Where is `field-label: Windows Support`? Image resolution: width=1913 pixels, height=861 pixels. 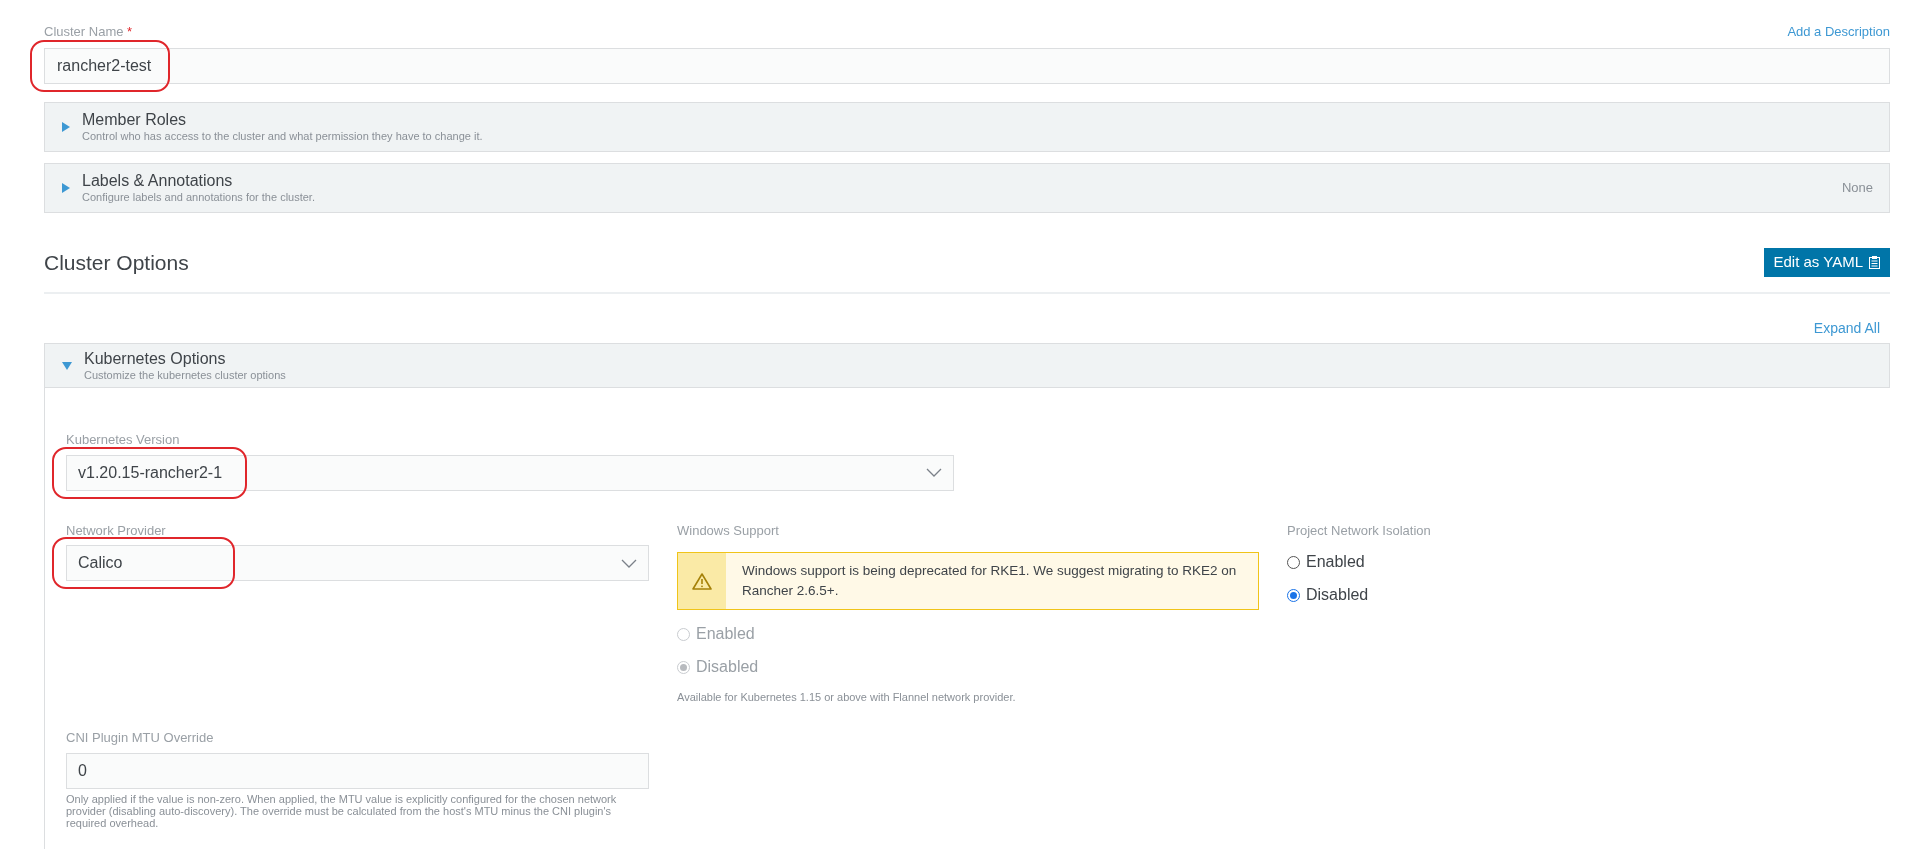 field-label: Windows Support is located at coordinates (728, 530).